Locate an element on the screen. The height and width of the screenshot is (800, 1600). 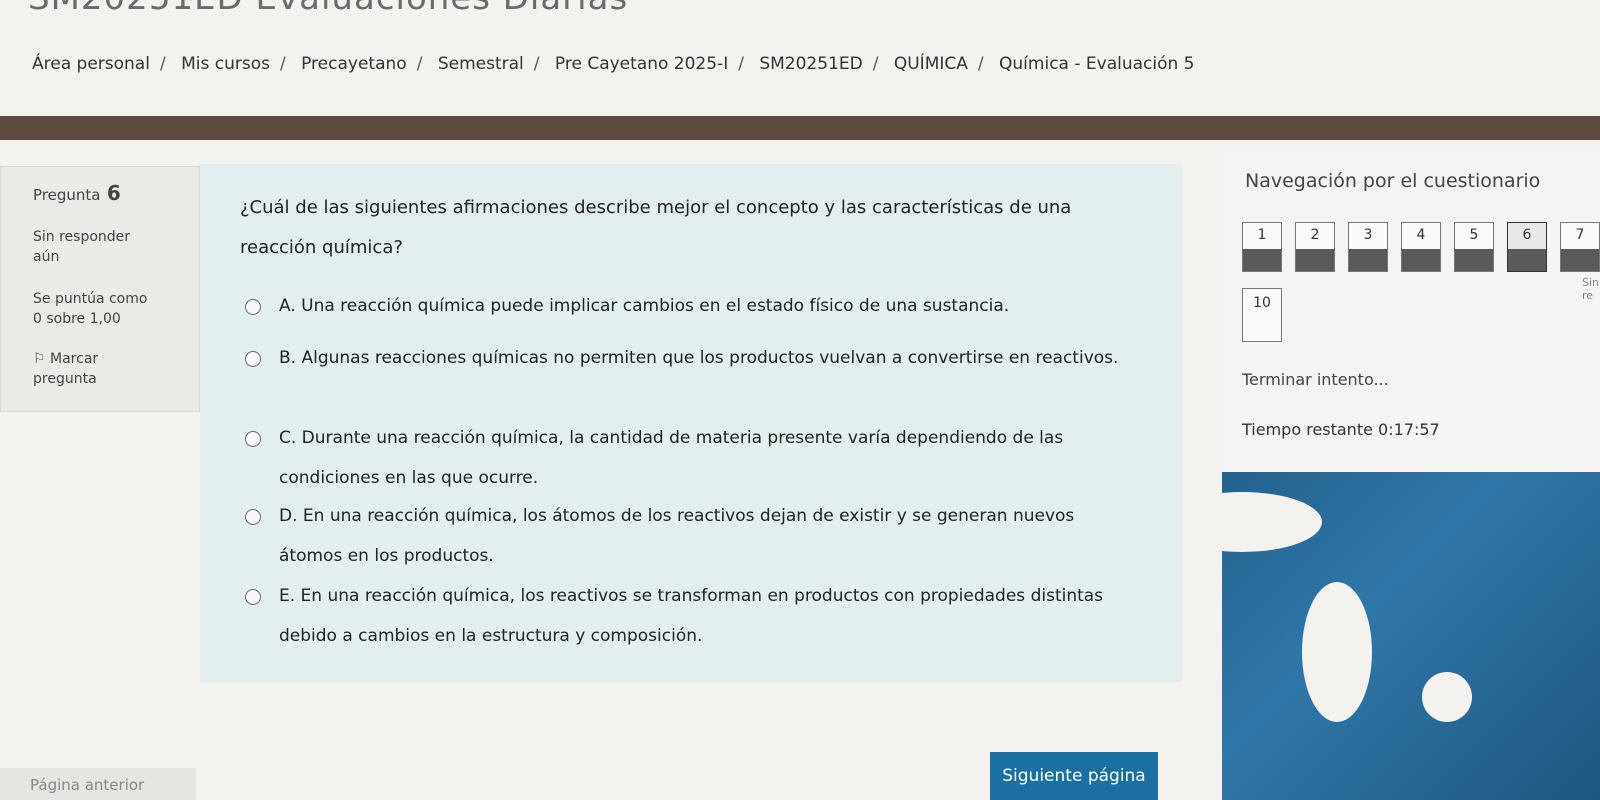
timer-label: Tiempo restante is located at coordinates (1307, 429).